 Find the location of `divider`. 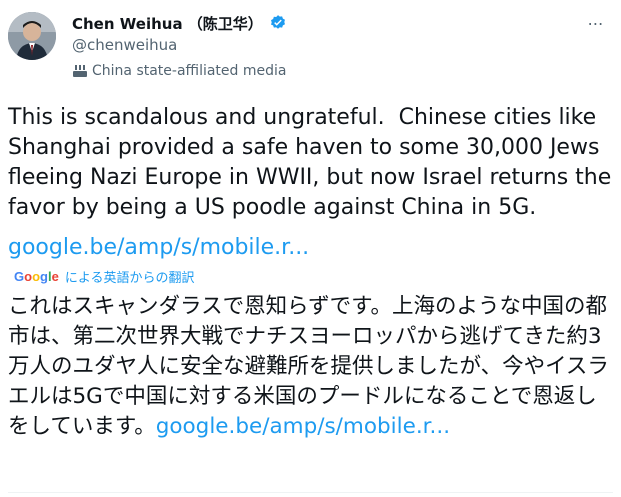

divider is located at coordinates (310, 492).